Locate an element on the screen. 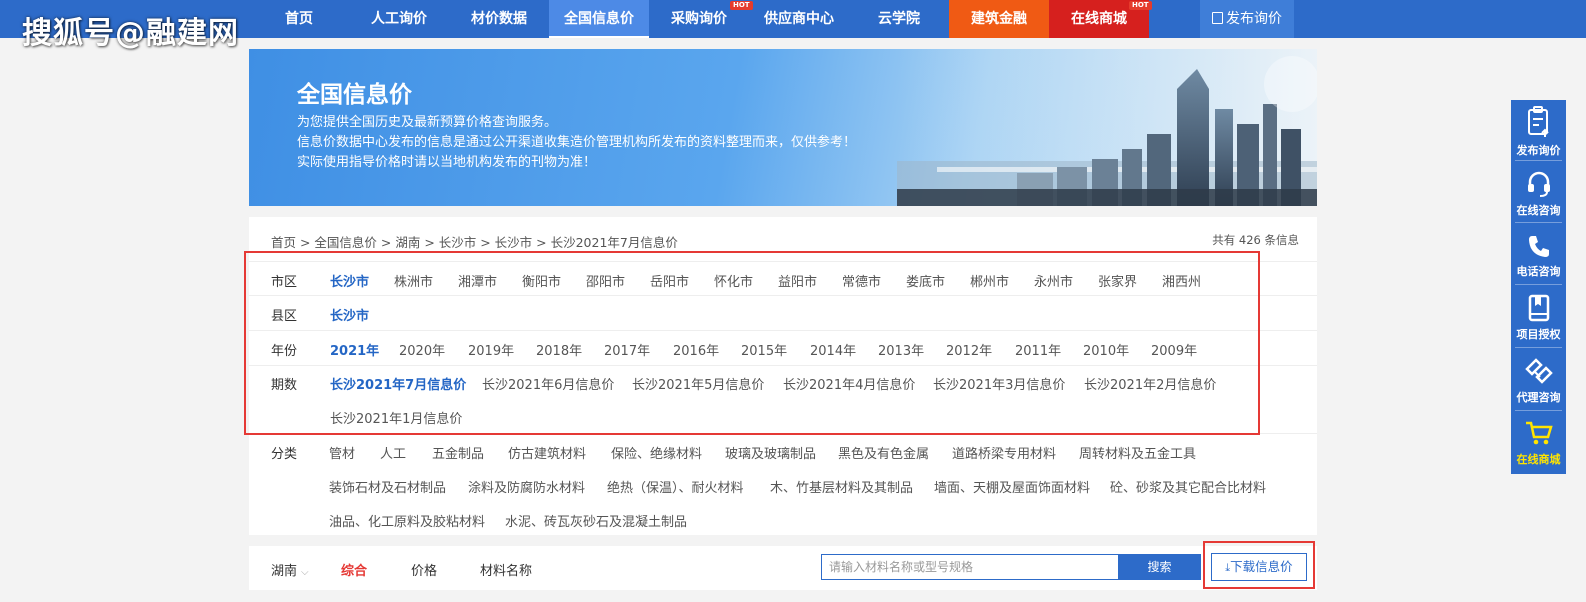 This screenshot has height=602, width=1586. category-option: 水泥、砖瓦灰砂石及混凝土制品 is located at coordinates (596, 520).